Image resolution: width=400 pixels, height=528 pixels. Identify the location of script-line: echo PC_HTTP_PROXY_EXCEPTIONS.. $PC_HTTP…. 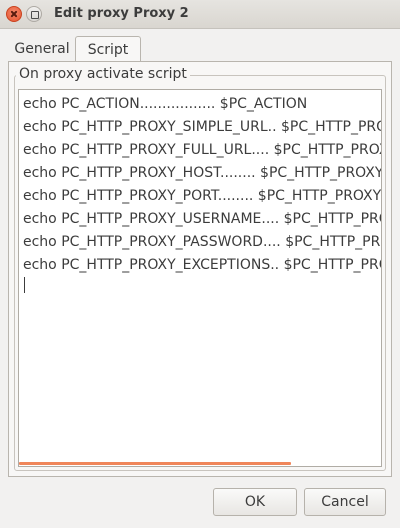
(202, 265).